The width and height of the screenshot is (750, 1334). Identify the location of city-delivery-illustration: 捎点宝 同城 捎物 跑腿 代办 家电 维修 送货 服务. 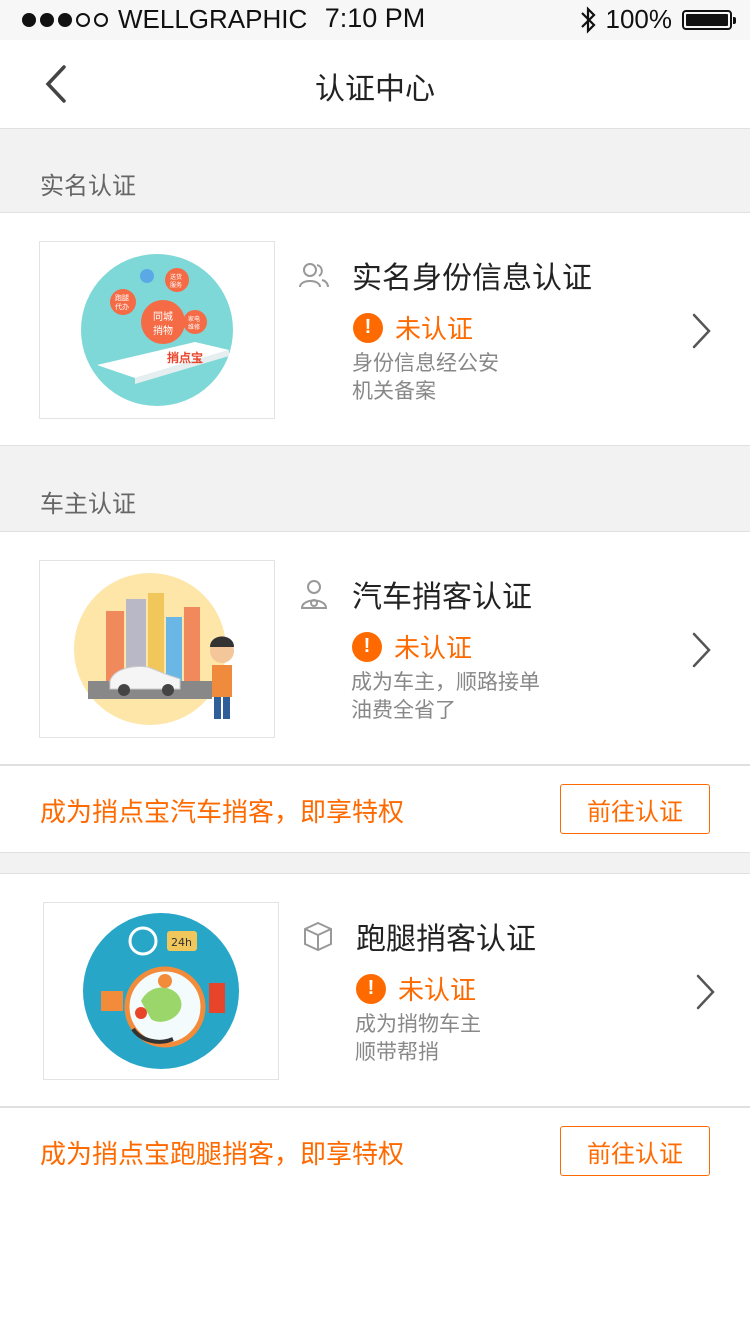
(157, 330).